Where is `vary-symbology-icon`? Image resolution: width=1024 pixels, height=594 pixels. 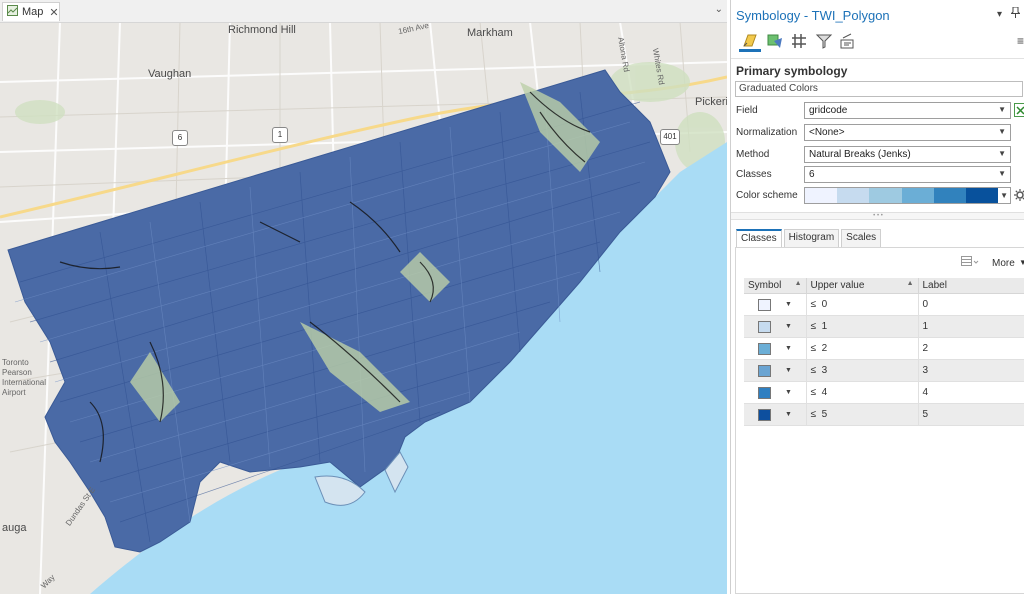
vary-symbology-icon is located at coordinates (775, 41).